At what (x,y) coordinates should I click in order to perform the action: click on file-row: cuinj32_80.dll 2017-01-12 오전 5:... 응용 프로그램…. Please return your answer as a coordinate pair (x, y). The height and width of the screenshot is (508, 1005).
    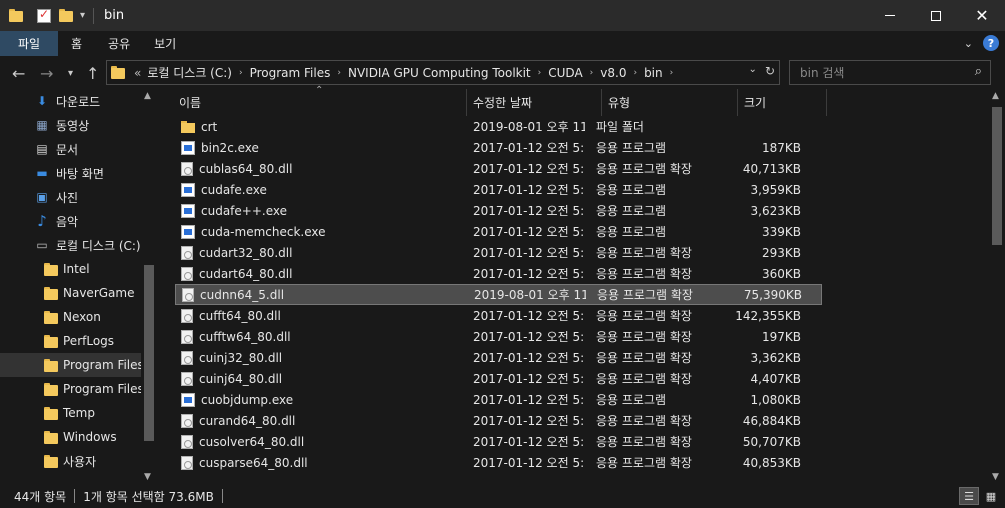
    Looking at the image, I should click on (573, 357).